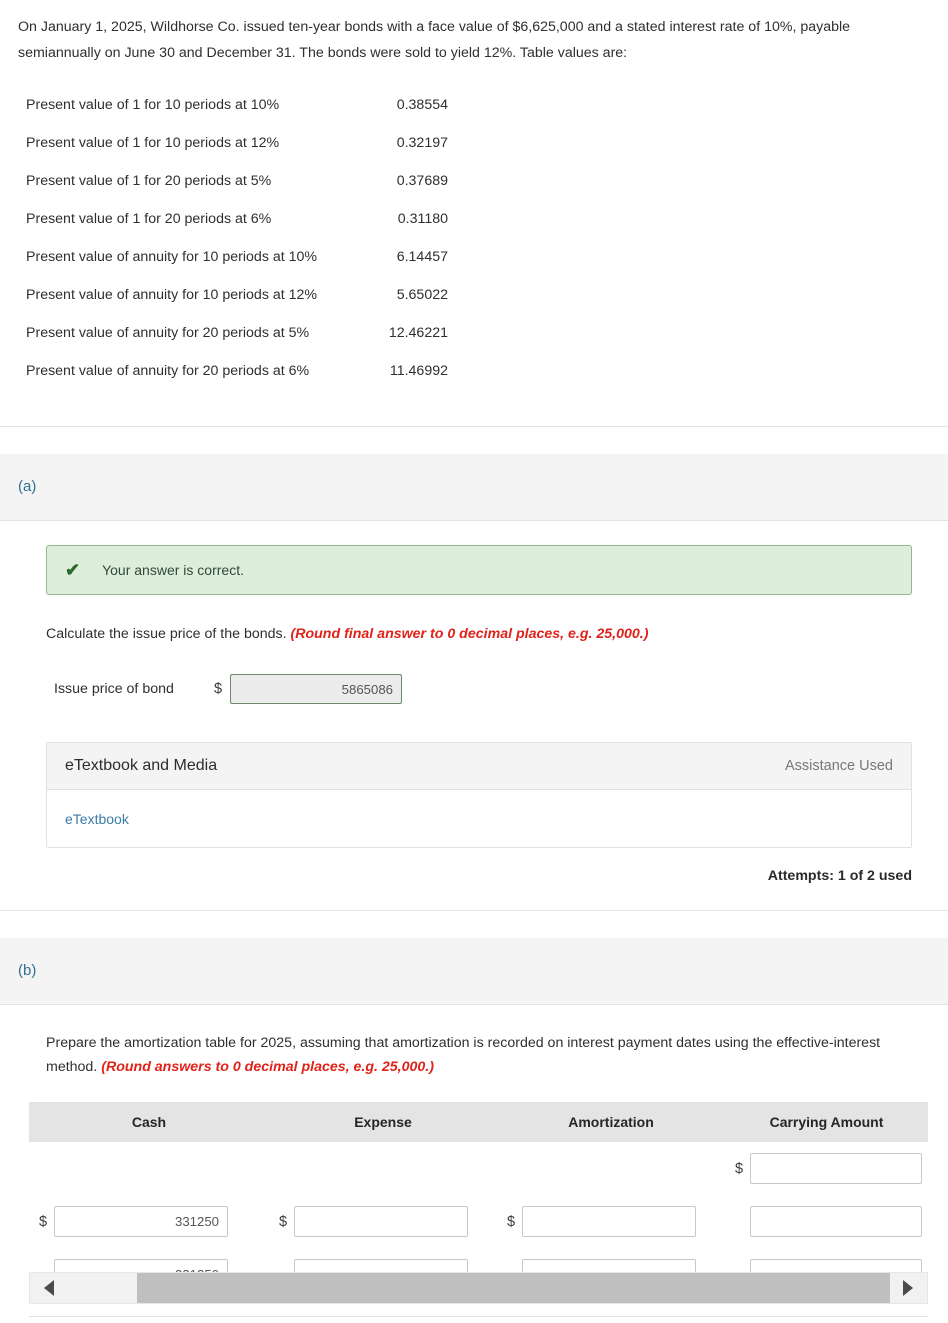 The width and height of the screenshot is (948, 1323). Describe the element at coordinates (836, 1168) in the screenshot. I see `carrying-amount-input-row1` at that location.